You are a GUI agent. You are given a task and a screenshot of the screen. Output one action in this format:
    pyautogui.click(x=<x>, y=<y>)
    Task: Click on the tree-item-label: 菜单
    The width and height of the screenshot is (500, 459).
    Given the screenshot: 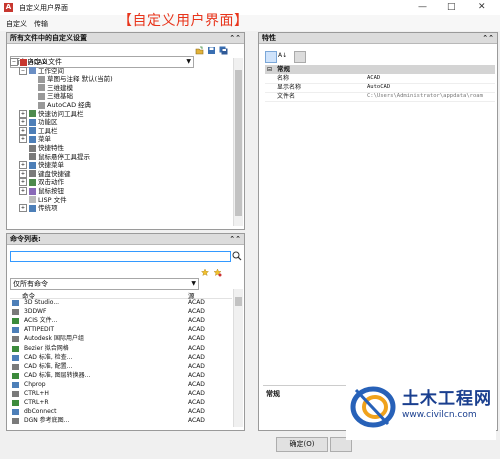 What is the action you would take?
    pyautogui.click(x=44, y=139)
    